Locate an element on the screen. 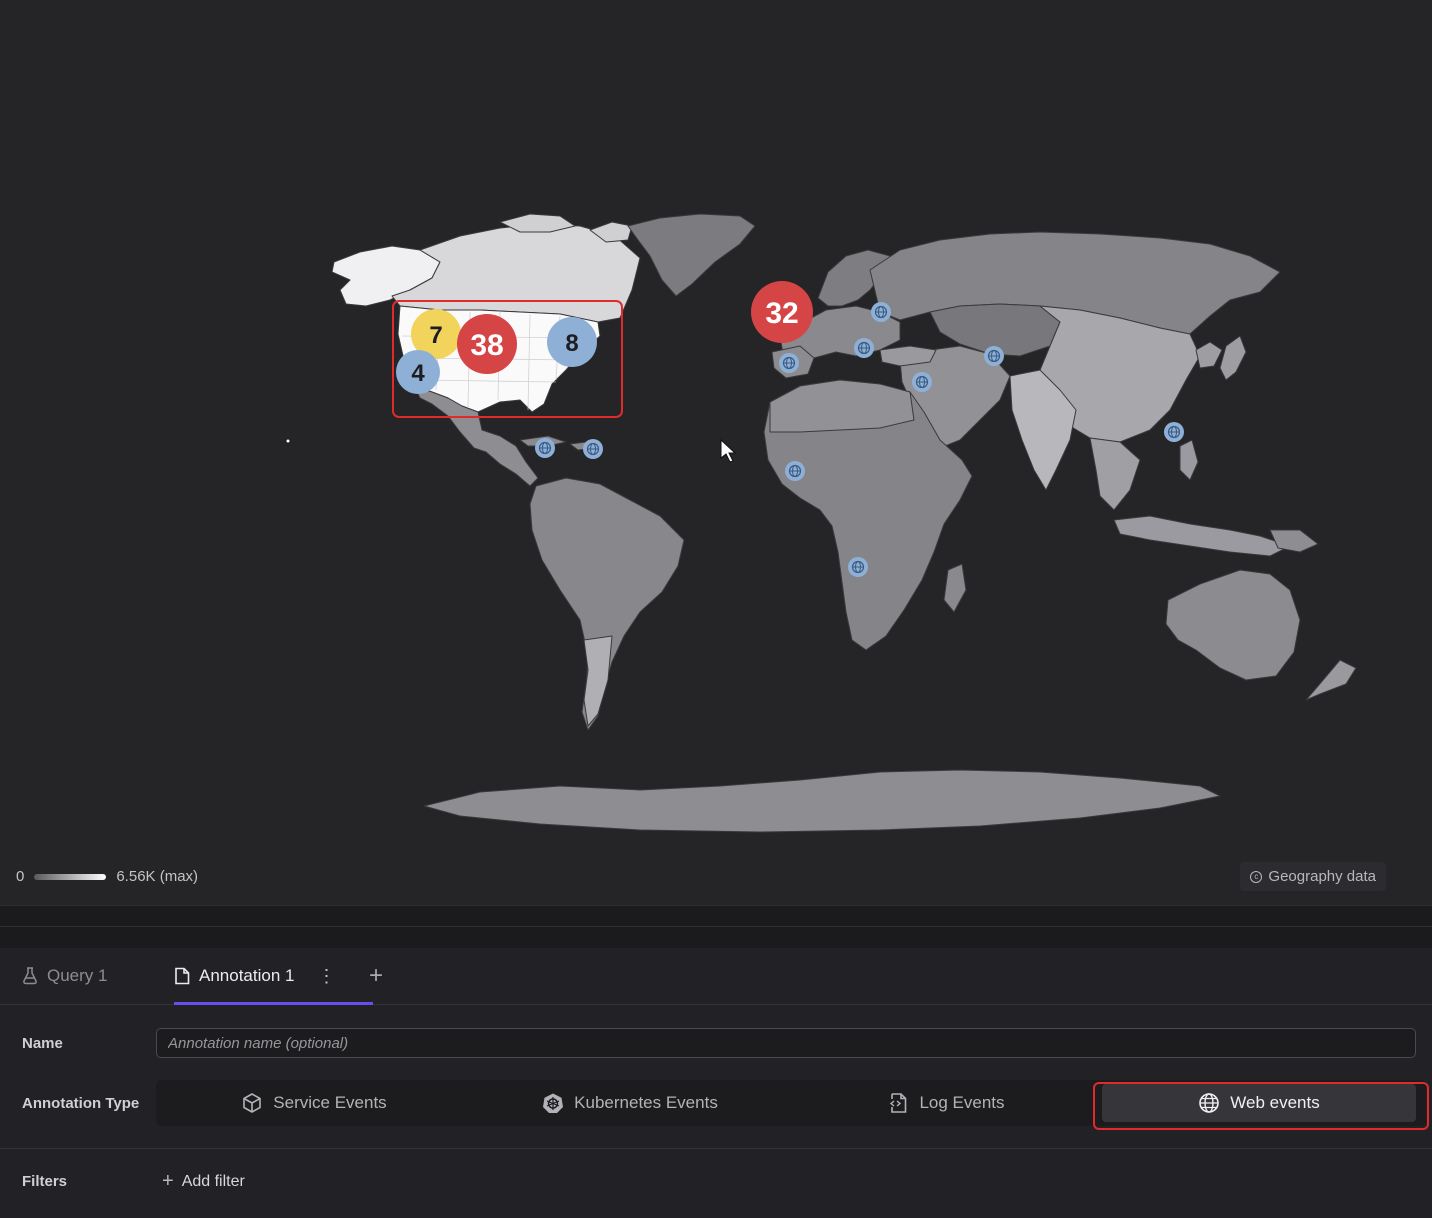  land-madagascar is located at coordinates (955, 588).